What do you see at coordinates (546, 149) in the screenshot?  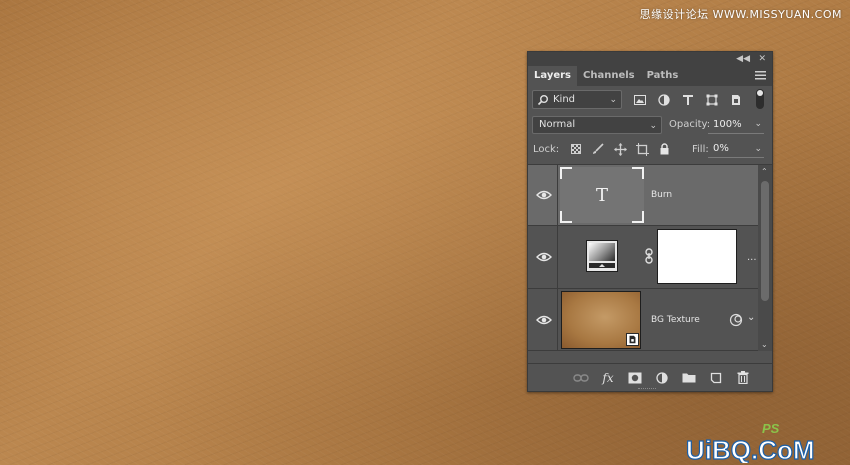 I see `lock-label: Lock:` at bounding box center [546, 149].